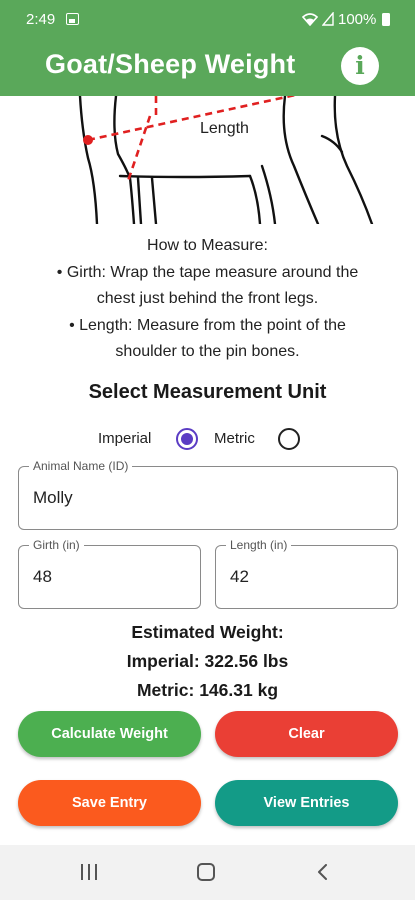 This screenshot has width=415, height=900. I want to click on imperial-radio, so click(187, 439).